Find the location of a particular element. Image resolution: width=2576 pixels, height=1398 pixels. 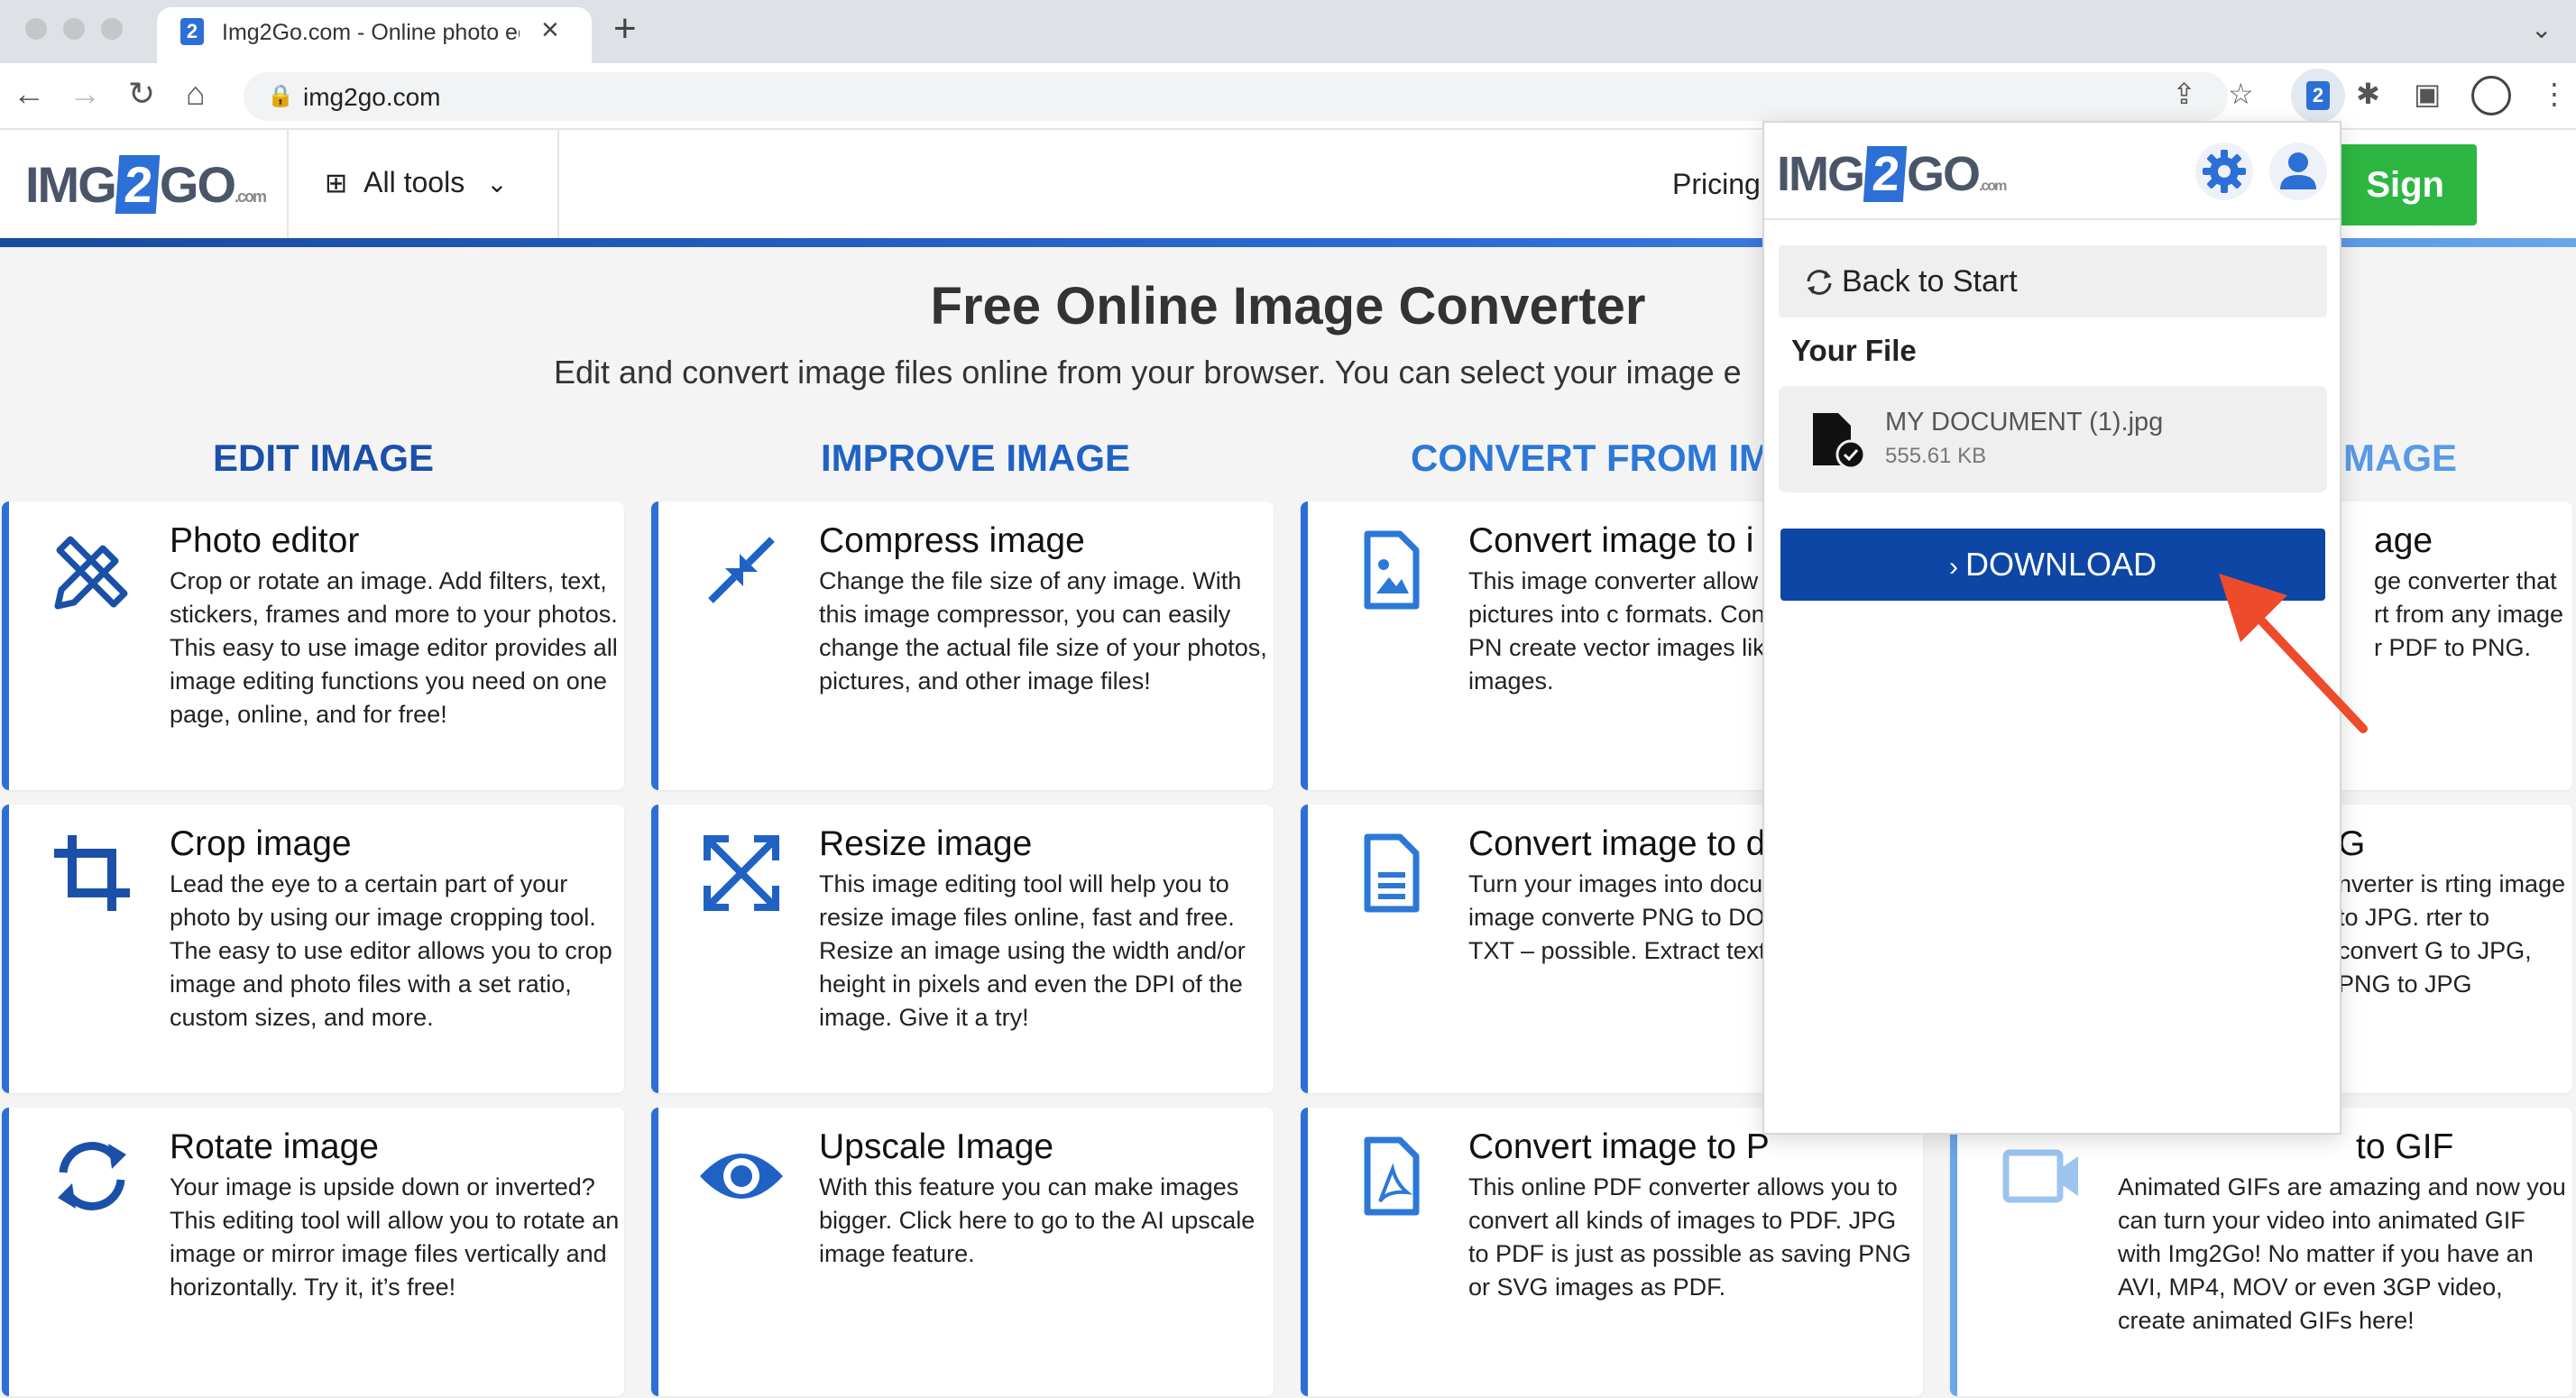

card-title: Convert image to P is located at coordinates (1619, 1146).